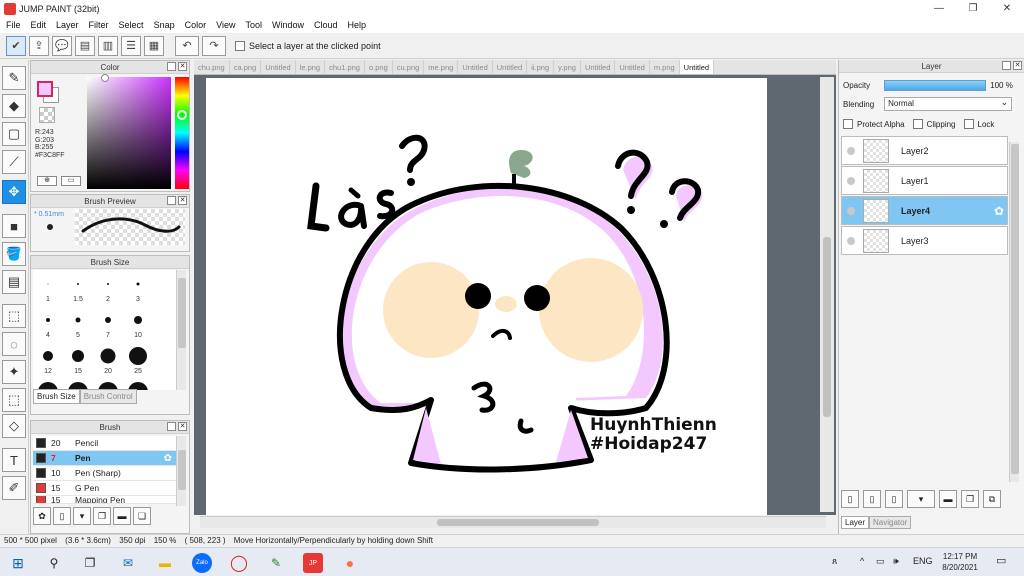  Describe the element at coordinates (47, 115) in the screenshot. I see `transparent-swatch` at that location.